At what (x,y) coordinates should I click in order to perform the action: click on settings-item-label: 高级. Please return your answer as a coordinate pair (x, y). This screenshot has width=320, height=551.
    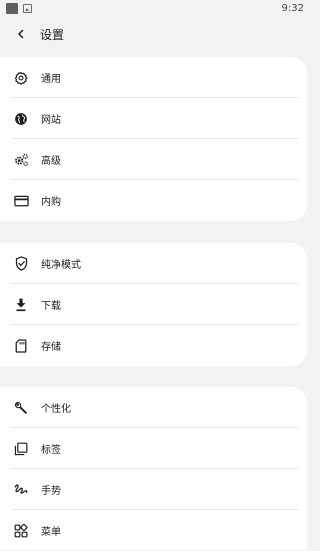
    Looking at the image, I should click on (51, 161).